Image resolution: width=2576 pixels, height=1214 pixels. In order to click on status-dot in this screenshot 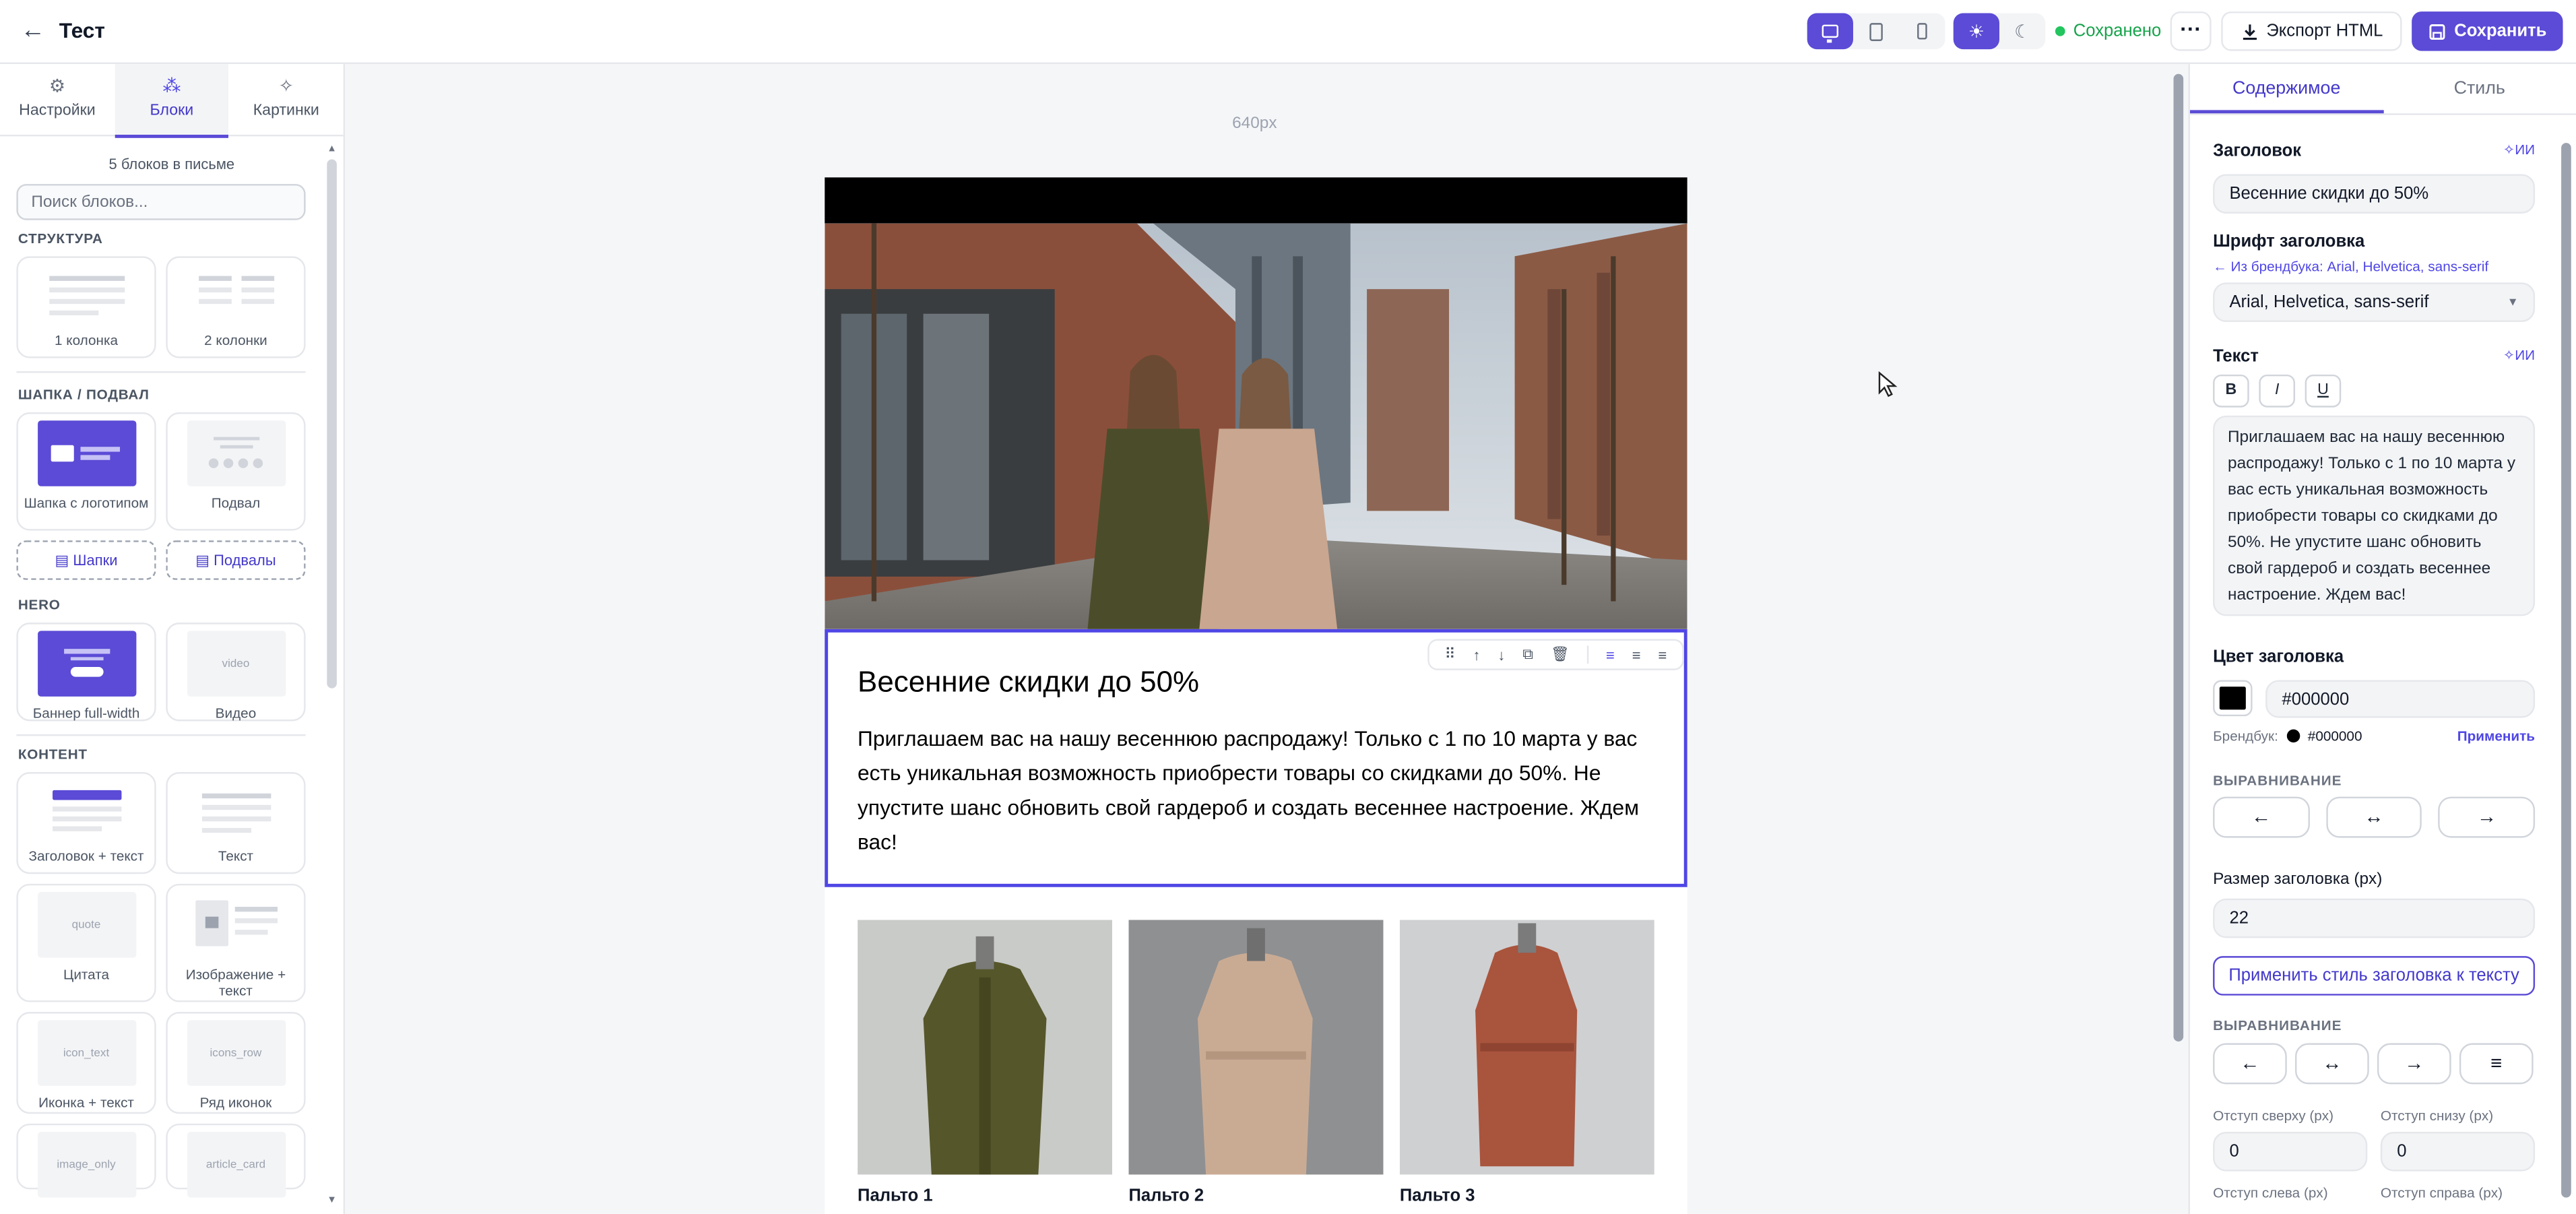, I will do `click(2060, 31)`.